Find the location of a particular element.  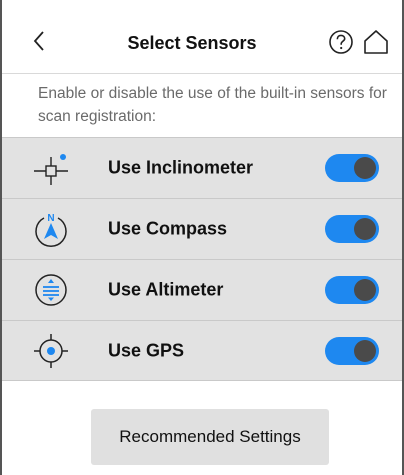

sensor-row-inclinometer: Use Inclinometer is located at coordinates (202, 167).